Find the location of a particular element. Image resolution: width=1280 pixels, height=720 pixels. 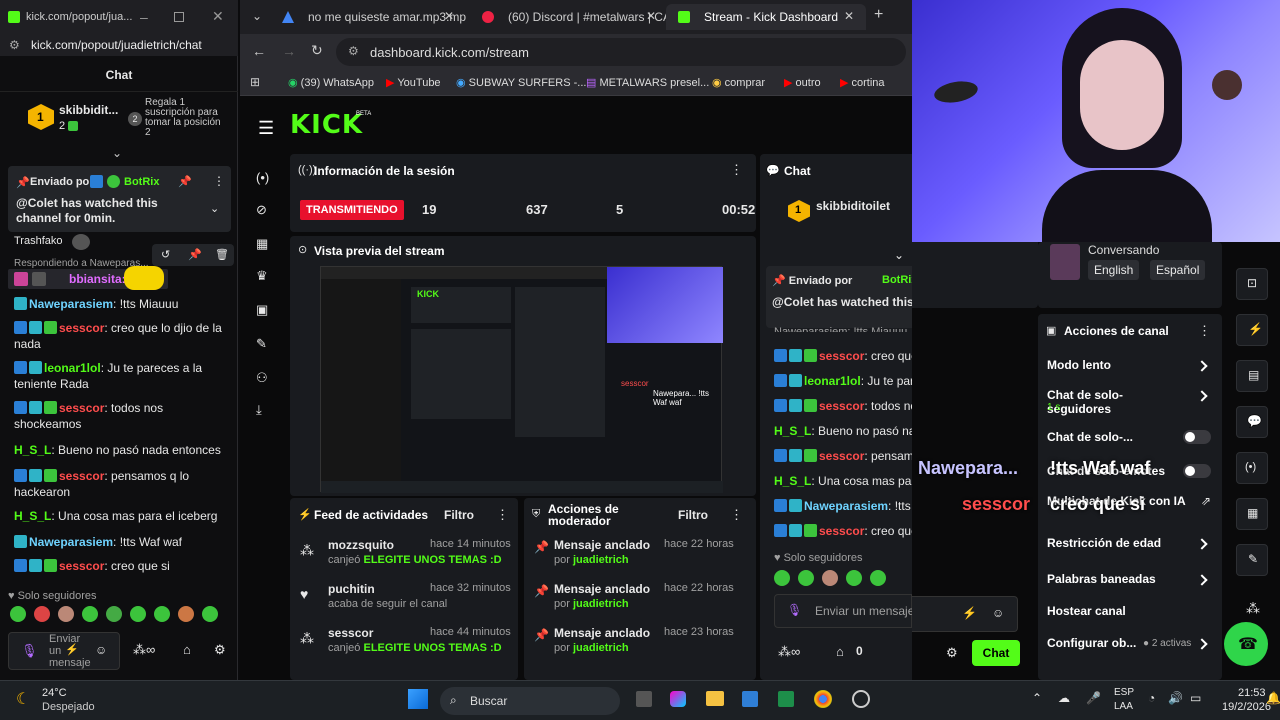

tools-icon: ✎ is located at coordinates (261, 344).